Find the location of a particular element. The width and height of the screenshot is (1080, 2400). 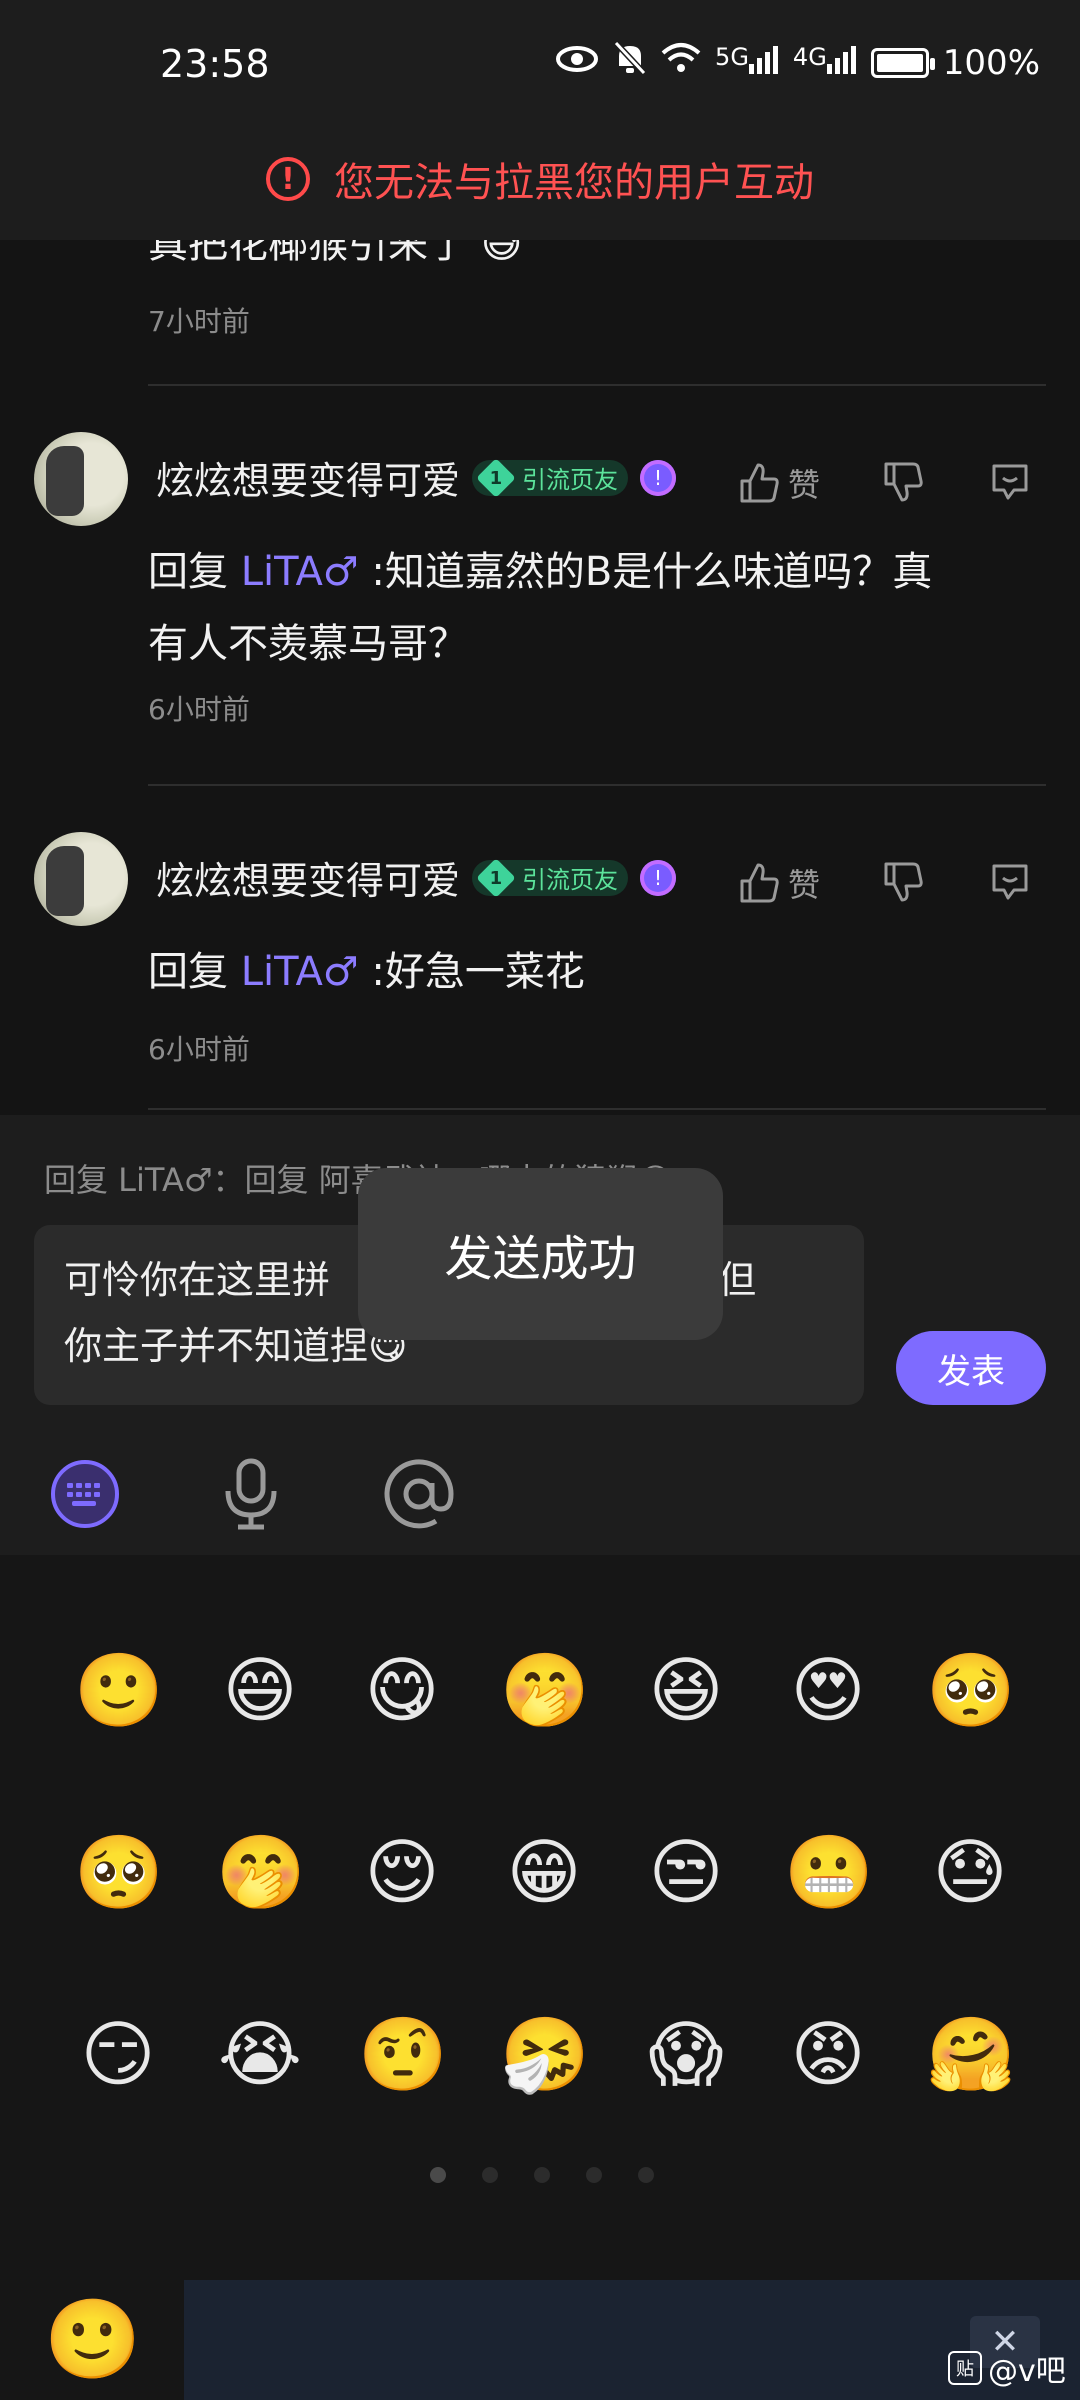

emoji-item: 😬 is located at coordinates (829, 1872).